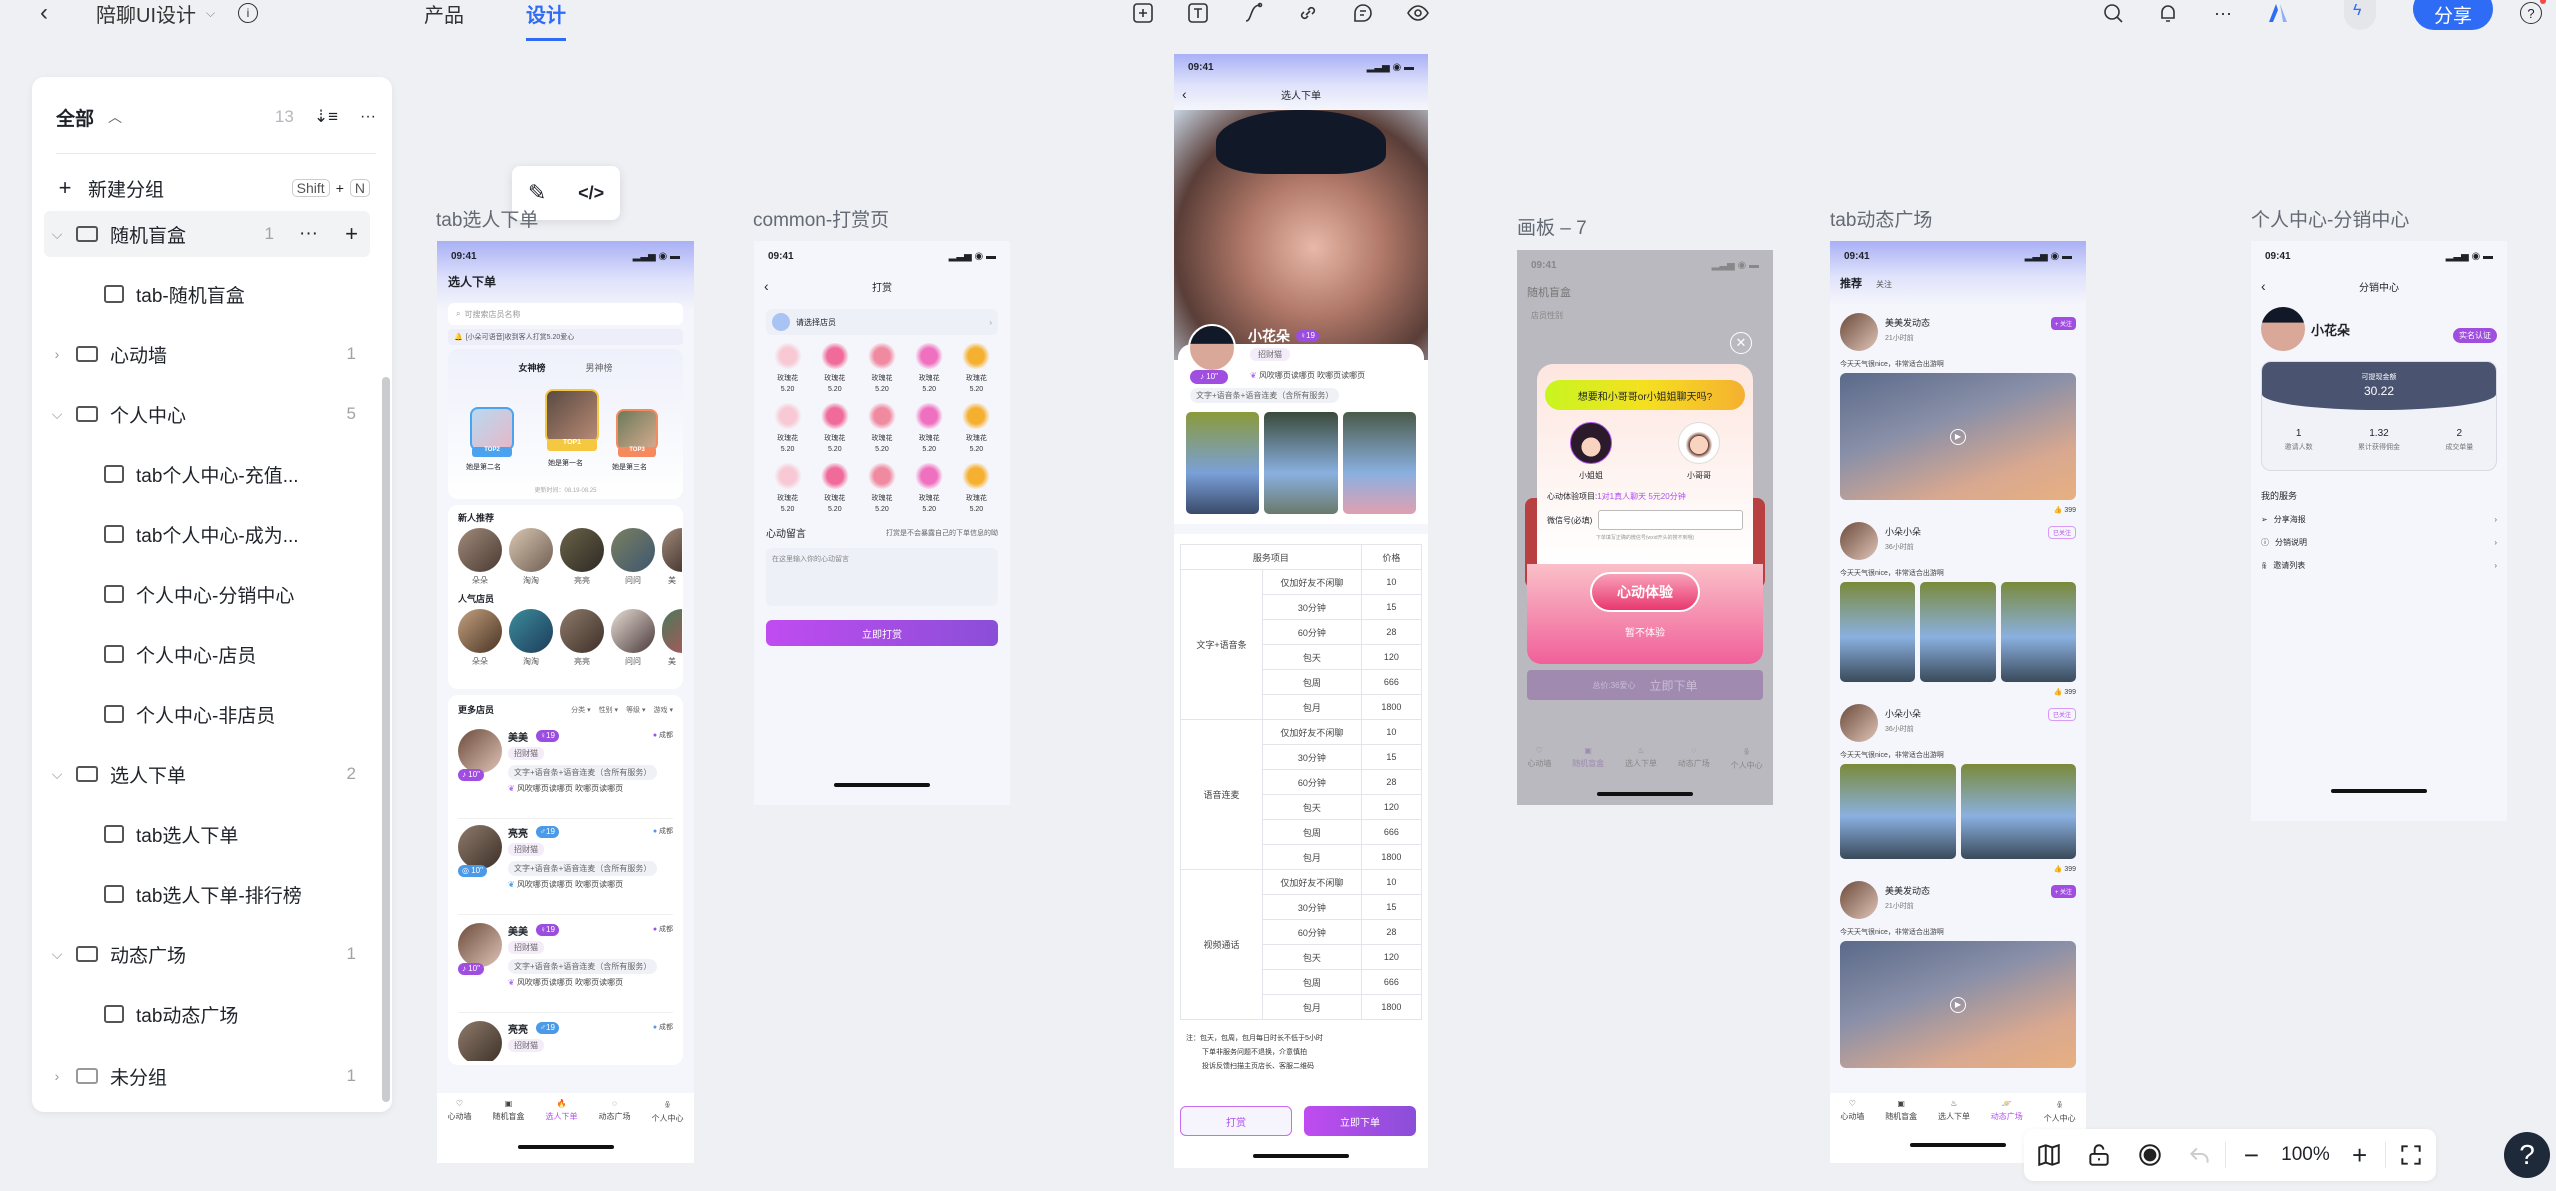 The width and height of the screenshot is (2556, 1191). What do you see at coordinates (1851, 283) in the screenshot?
I see `tab-recommend: 推荐` at bounding box center [1851, 283].